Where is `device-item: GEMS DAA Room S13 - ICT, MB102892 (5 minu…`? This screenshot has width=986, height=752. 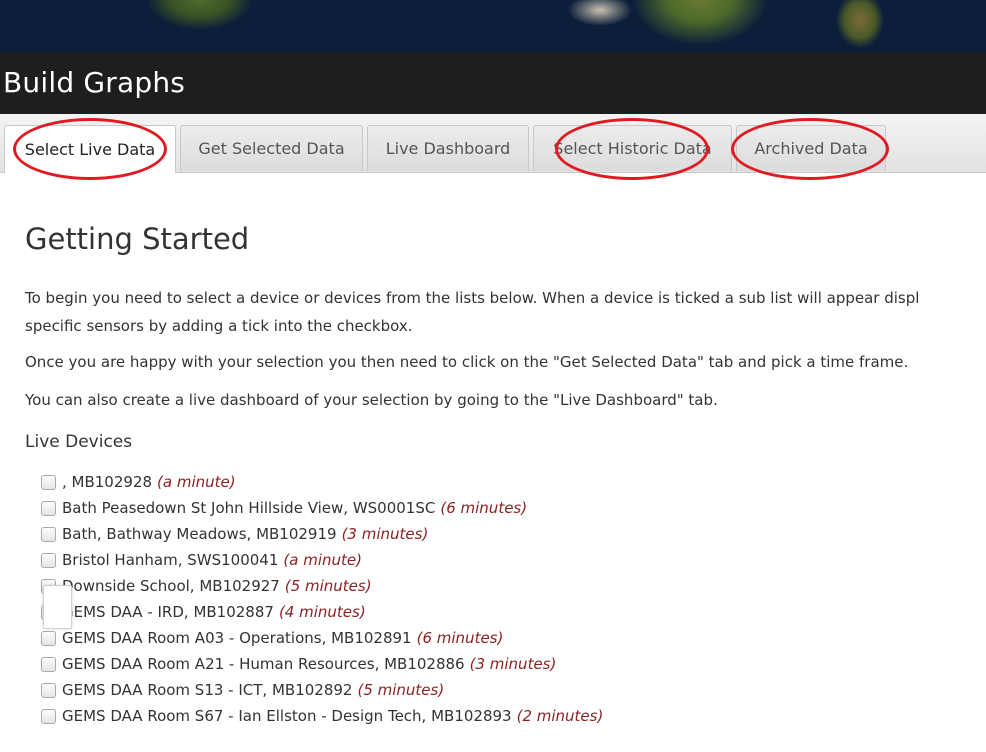 device-item: GEMS DAA Room S13 - ICT, MB102892 (5 minu… is located at coordinates (322, 690).